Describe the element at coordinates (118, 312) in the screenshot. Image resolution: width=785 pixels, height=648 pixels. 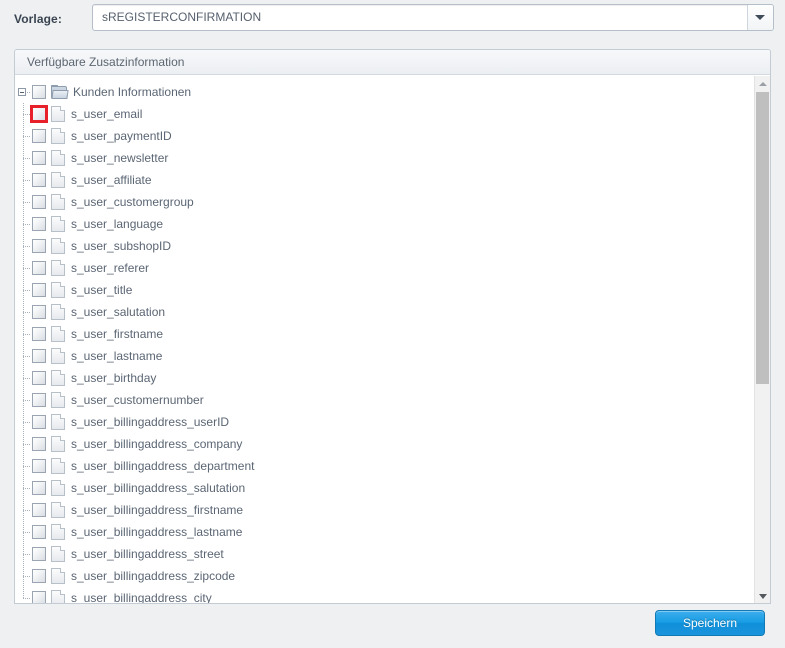
I see `tree-node-label: s_user_salutation` at that location.